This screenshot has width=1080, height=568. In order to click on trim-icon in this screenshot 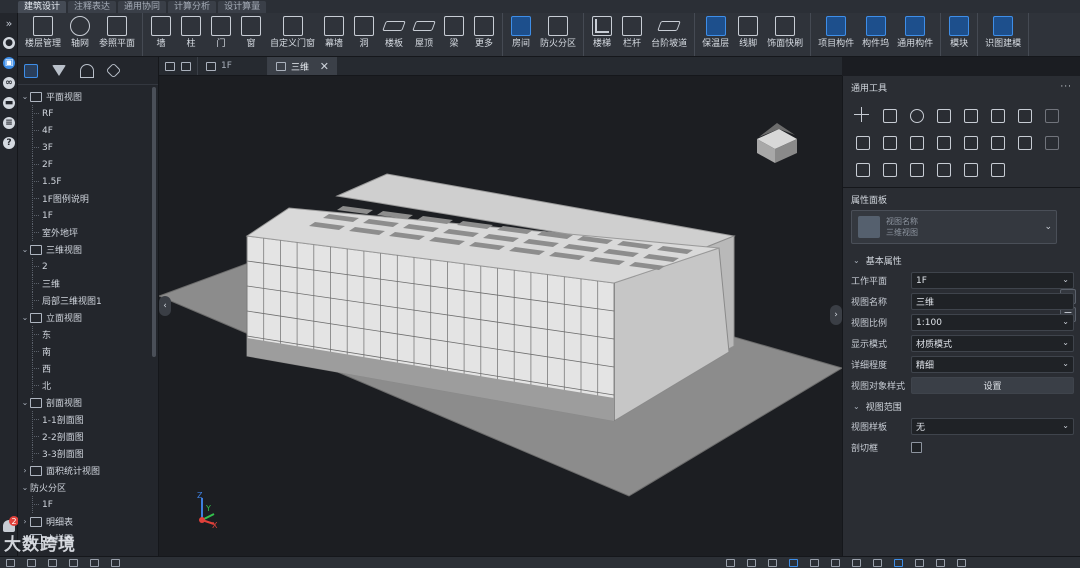, I will do `click(916, 142)`.